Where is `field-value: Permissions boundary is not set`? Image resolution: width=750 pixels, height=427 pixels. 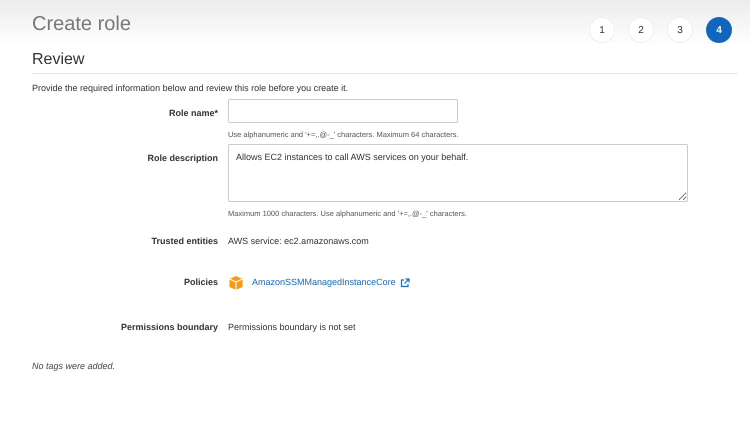 field-value: Permissions boundary is not set is located at coordinates (292, 327).